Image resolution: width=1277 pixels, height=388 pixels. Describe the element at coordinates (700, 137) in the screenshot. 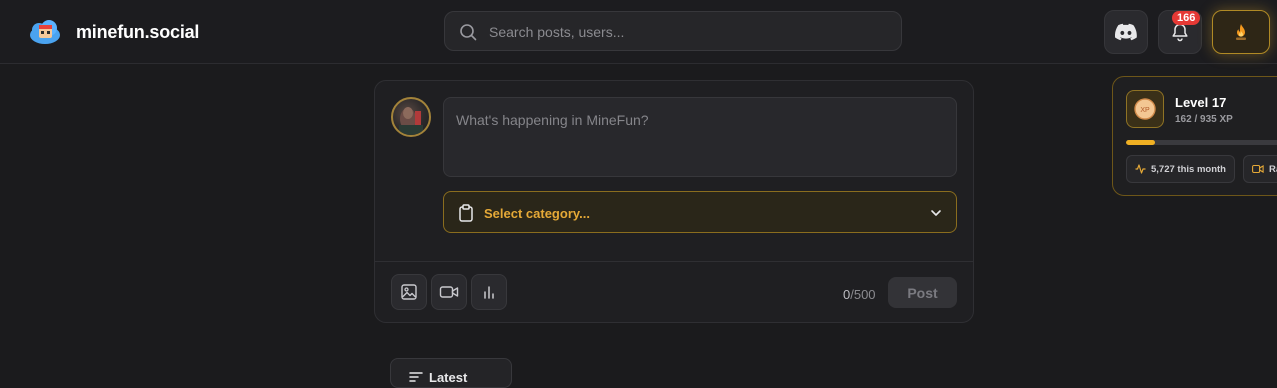

I see `post-text-input` at that location.